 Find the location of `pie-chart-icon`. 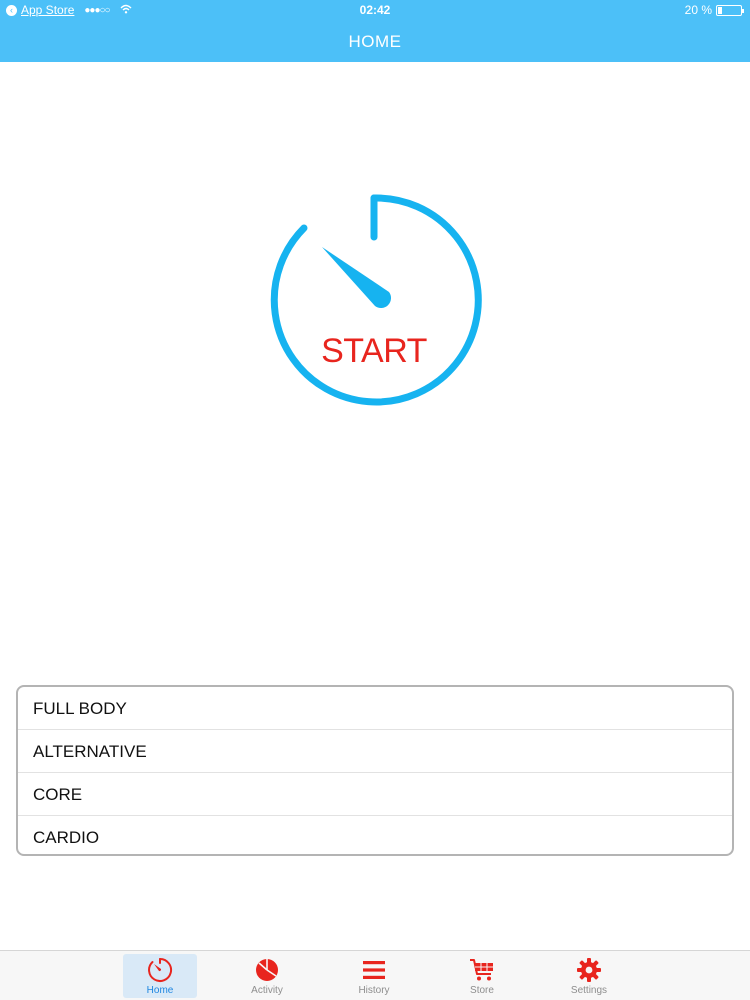

pie-chart-icon is located at coordinates (267, 970).